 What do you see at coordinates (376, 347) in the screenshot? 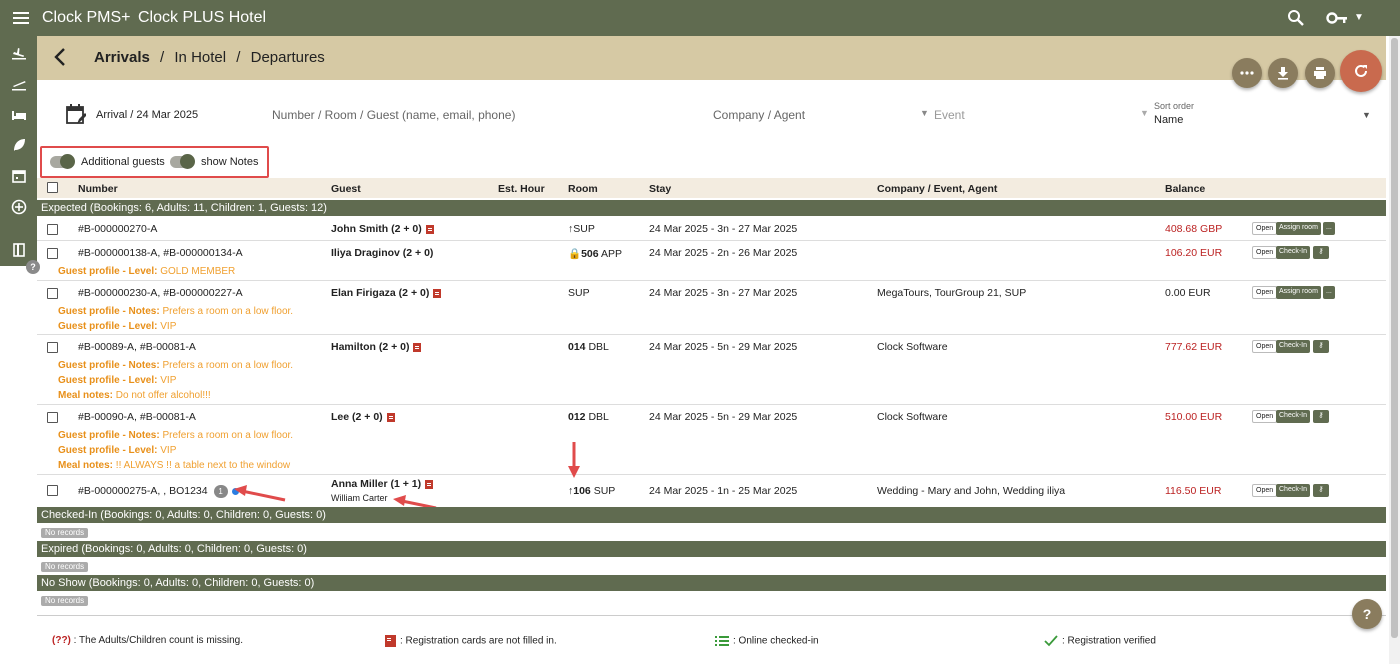
I see `guest-name: Hamilton (2 + 0)` at bounding box center [376, 347].